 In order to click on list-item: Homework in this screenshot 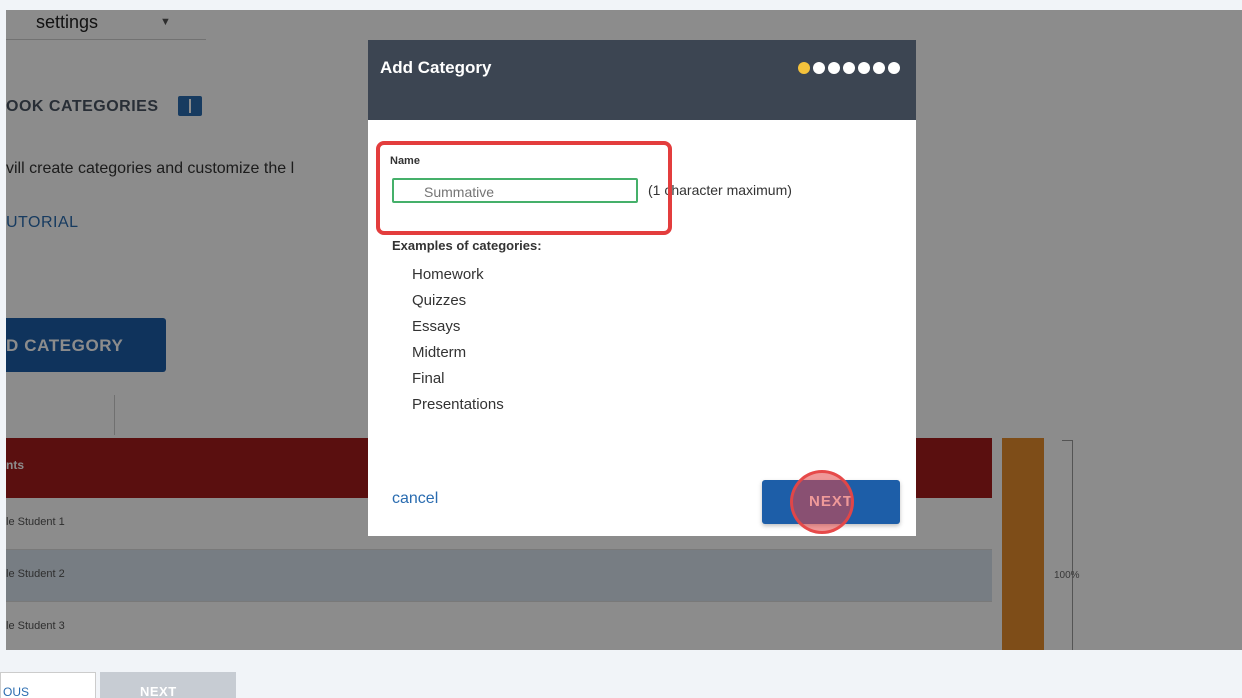, I will do `click(448, 274)`.